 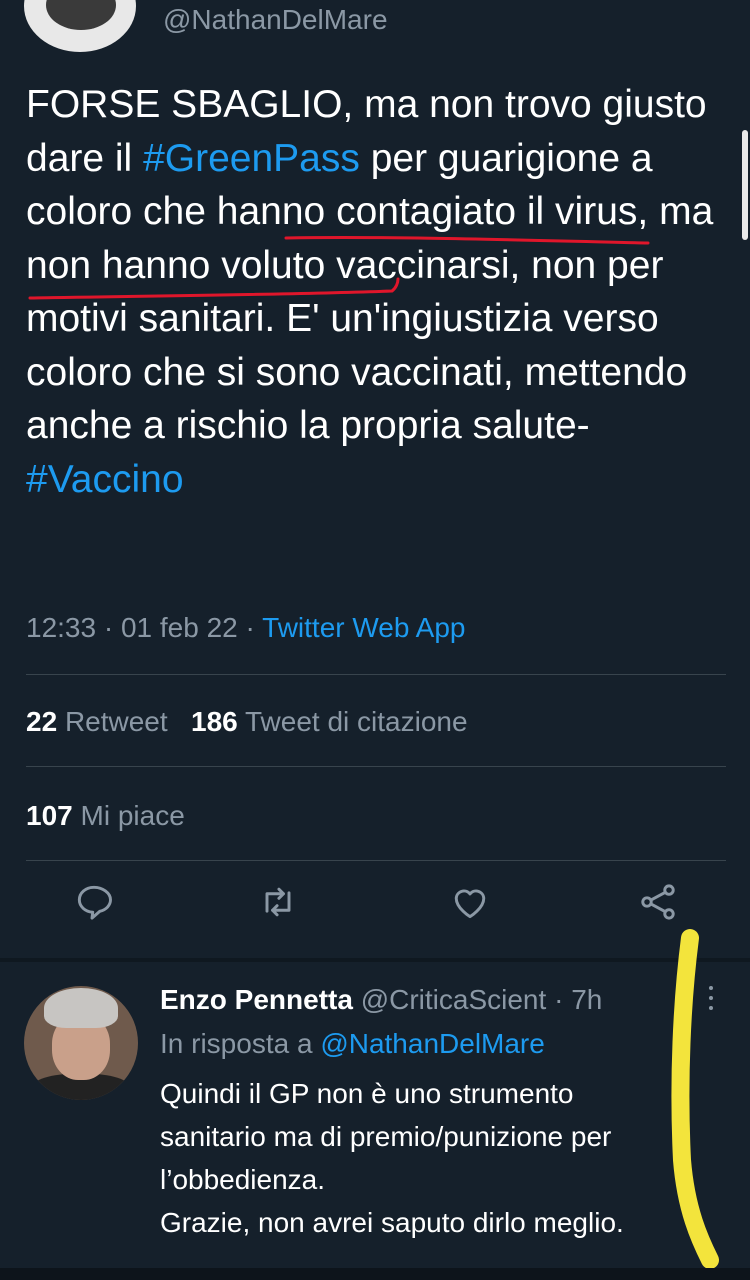 What do you see at coordinates (251, 158) in the screenshot?
I see `hashtag-greenpass: #GreenPass` at bounding box center [251, 158].